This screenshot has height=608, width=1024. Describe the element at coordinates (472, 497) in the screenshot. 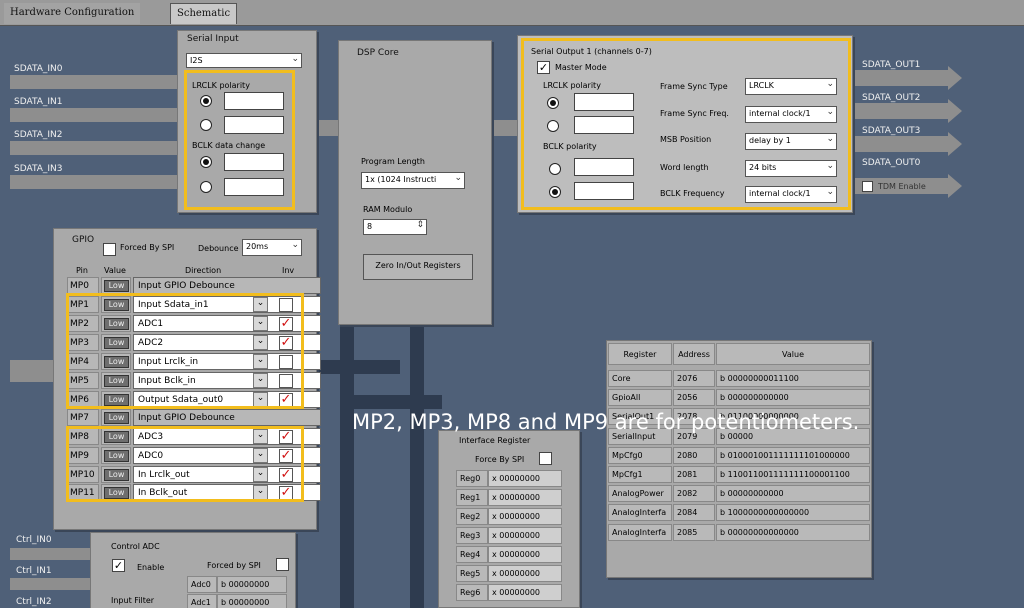

I see `interface-register-name: Reg1` at that location.